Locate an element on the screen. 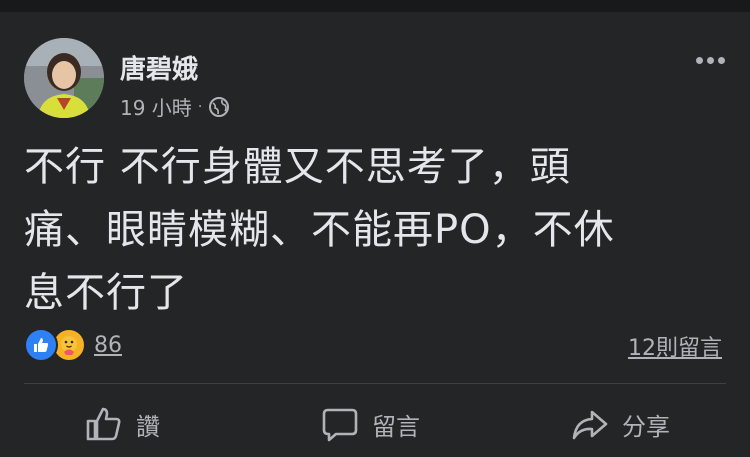 The height and width of the screenshot is (457, 750). reactions-summary: 86 is located at coordinates (73, 345).